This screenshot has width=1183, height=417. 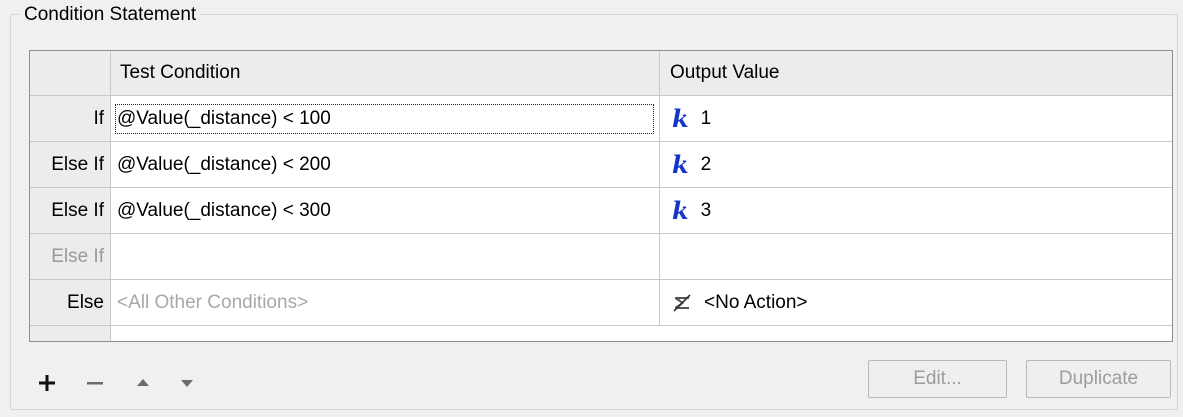 I want to click on output-text: 1, so click(x=706, y=118).